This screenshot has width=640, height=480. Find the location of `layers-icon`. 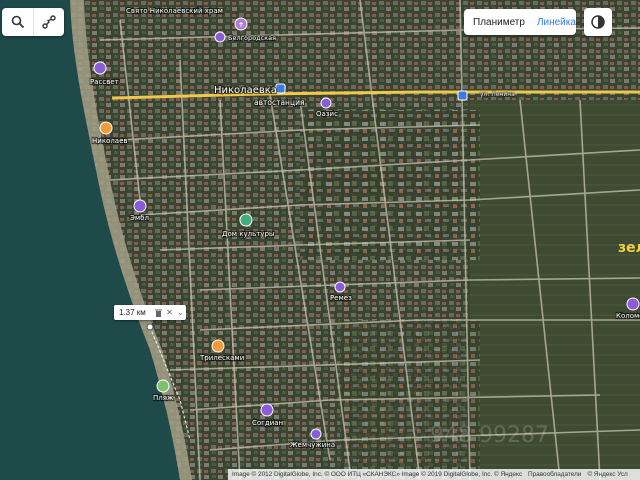

layers-icon is located at coordinates (598, 22).